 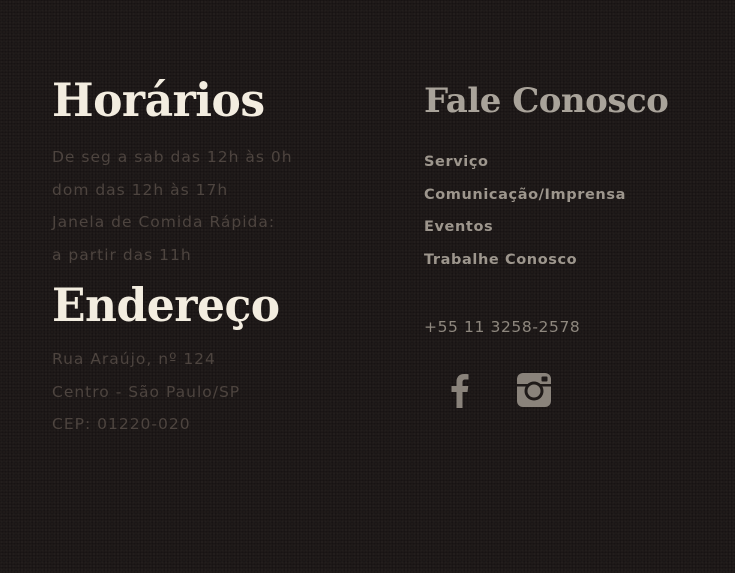 What do you see at coordinates (140, 189) in the screenshot?
I see `hours-line: dom das 12h às 17h` at bounding box center [140, 189].